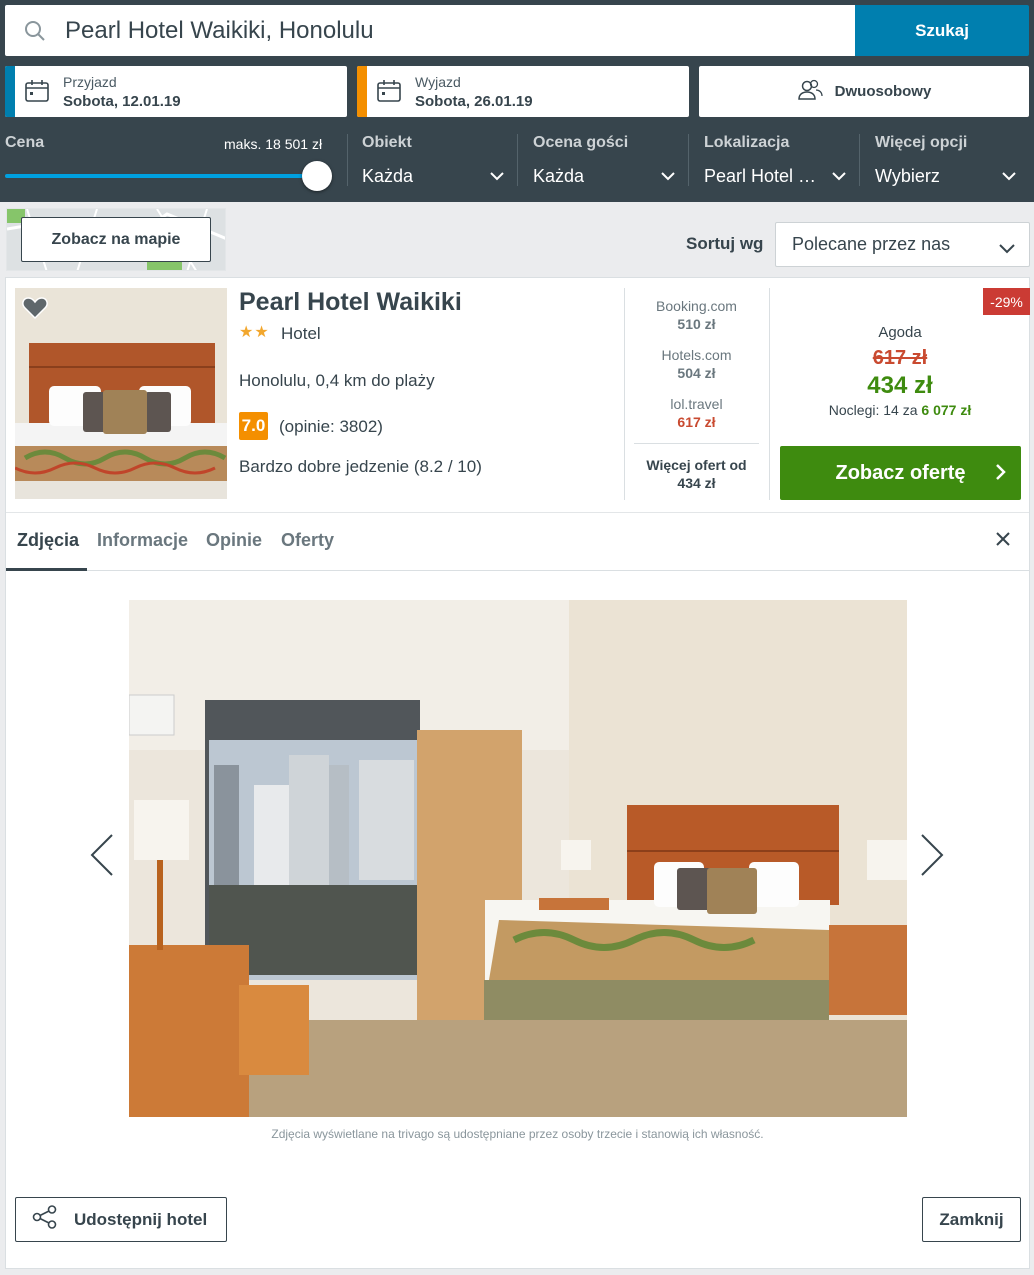  What do you see at coordinates (1006, 301) in the screenshot?
I see `discount-badge: -29%` at bounding box center [1006, 301].